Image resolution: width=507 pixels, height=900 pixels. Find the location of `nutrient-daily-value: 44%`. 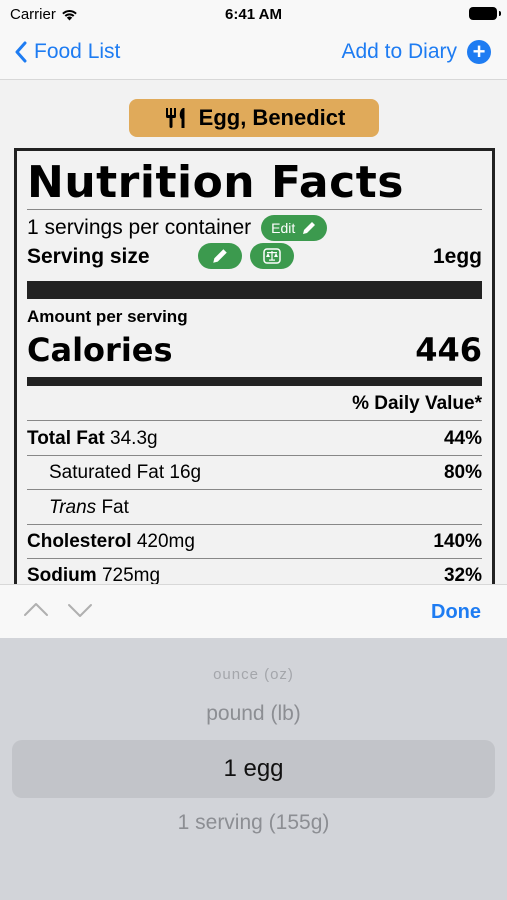

nutrient-daily-value: 44% is located at coordinates (462, 438).